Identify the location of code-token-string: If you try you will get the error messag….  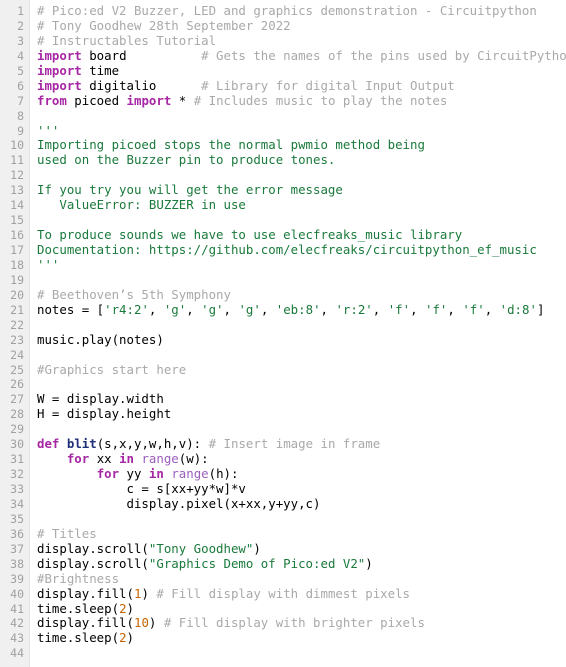
(190, 190).